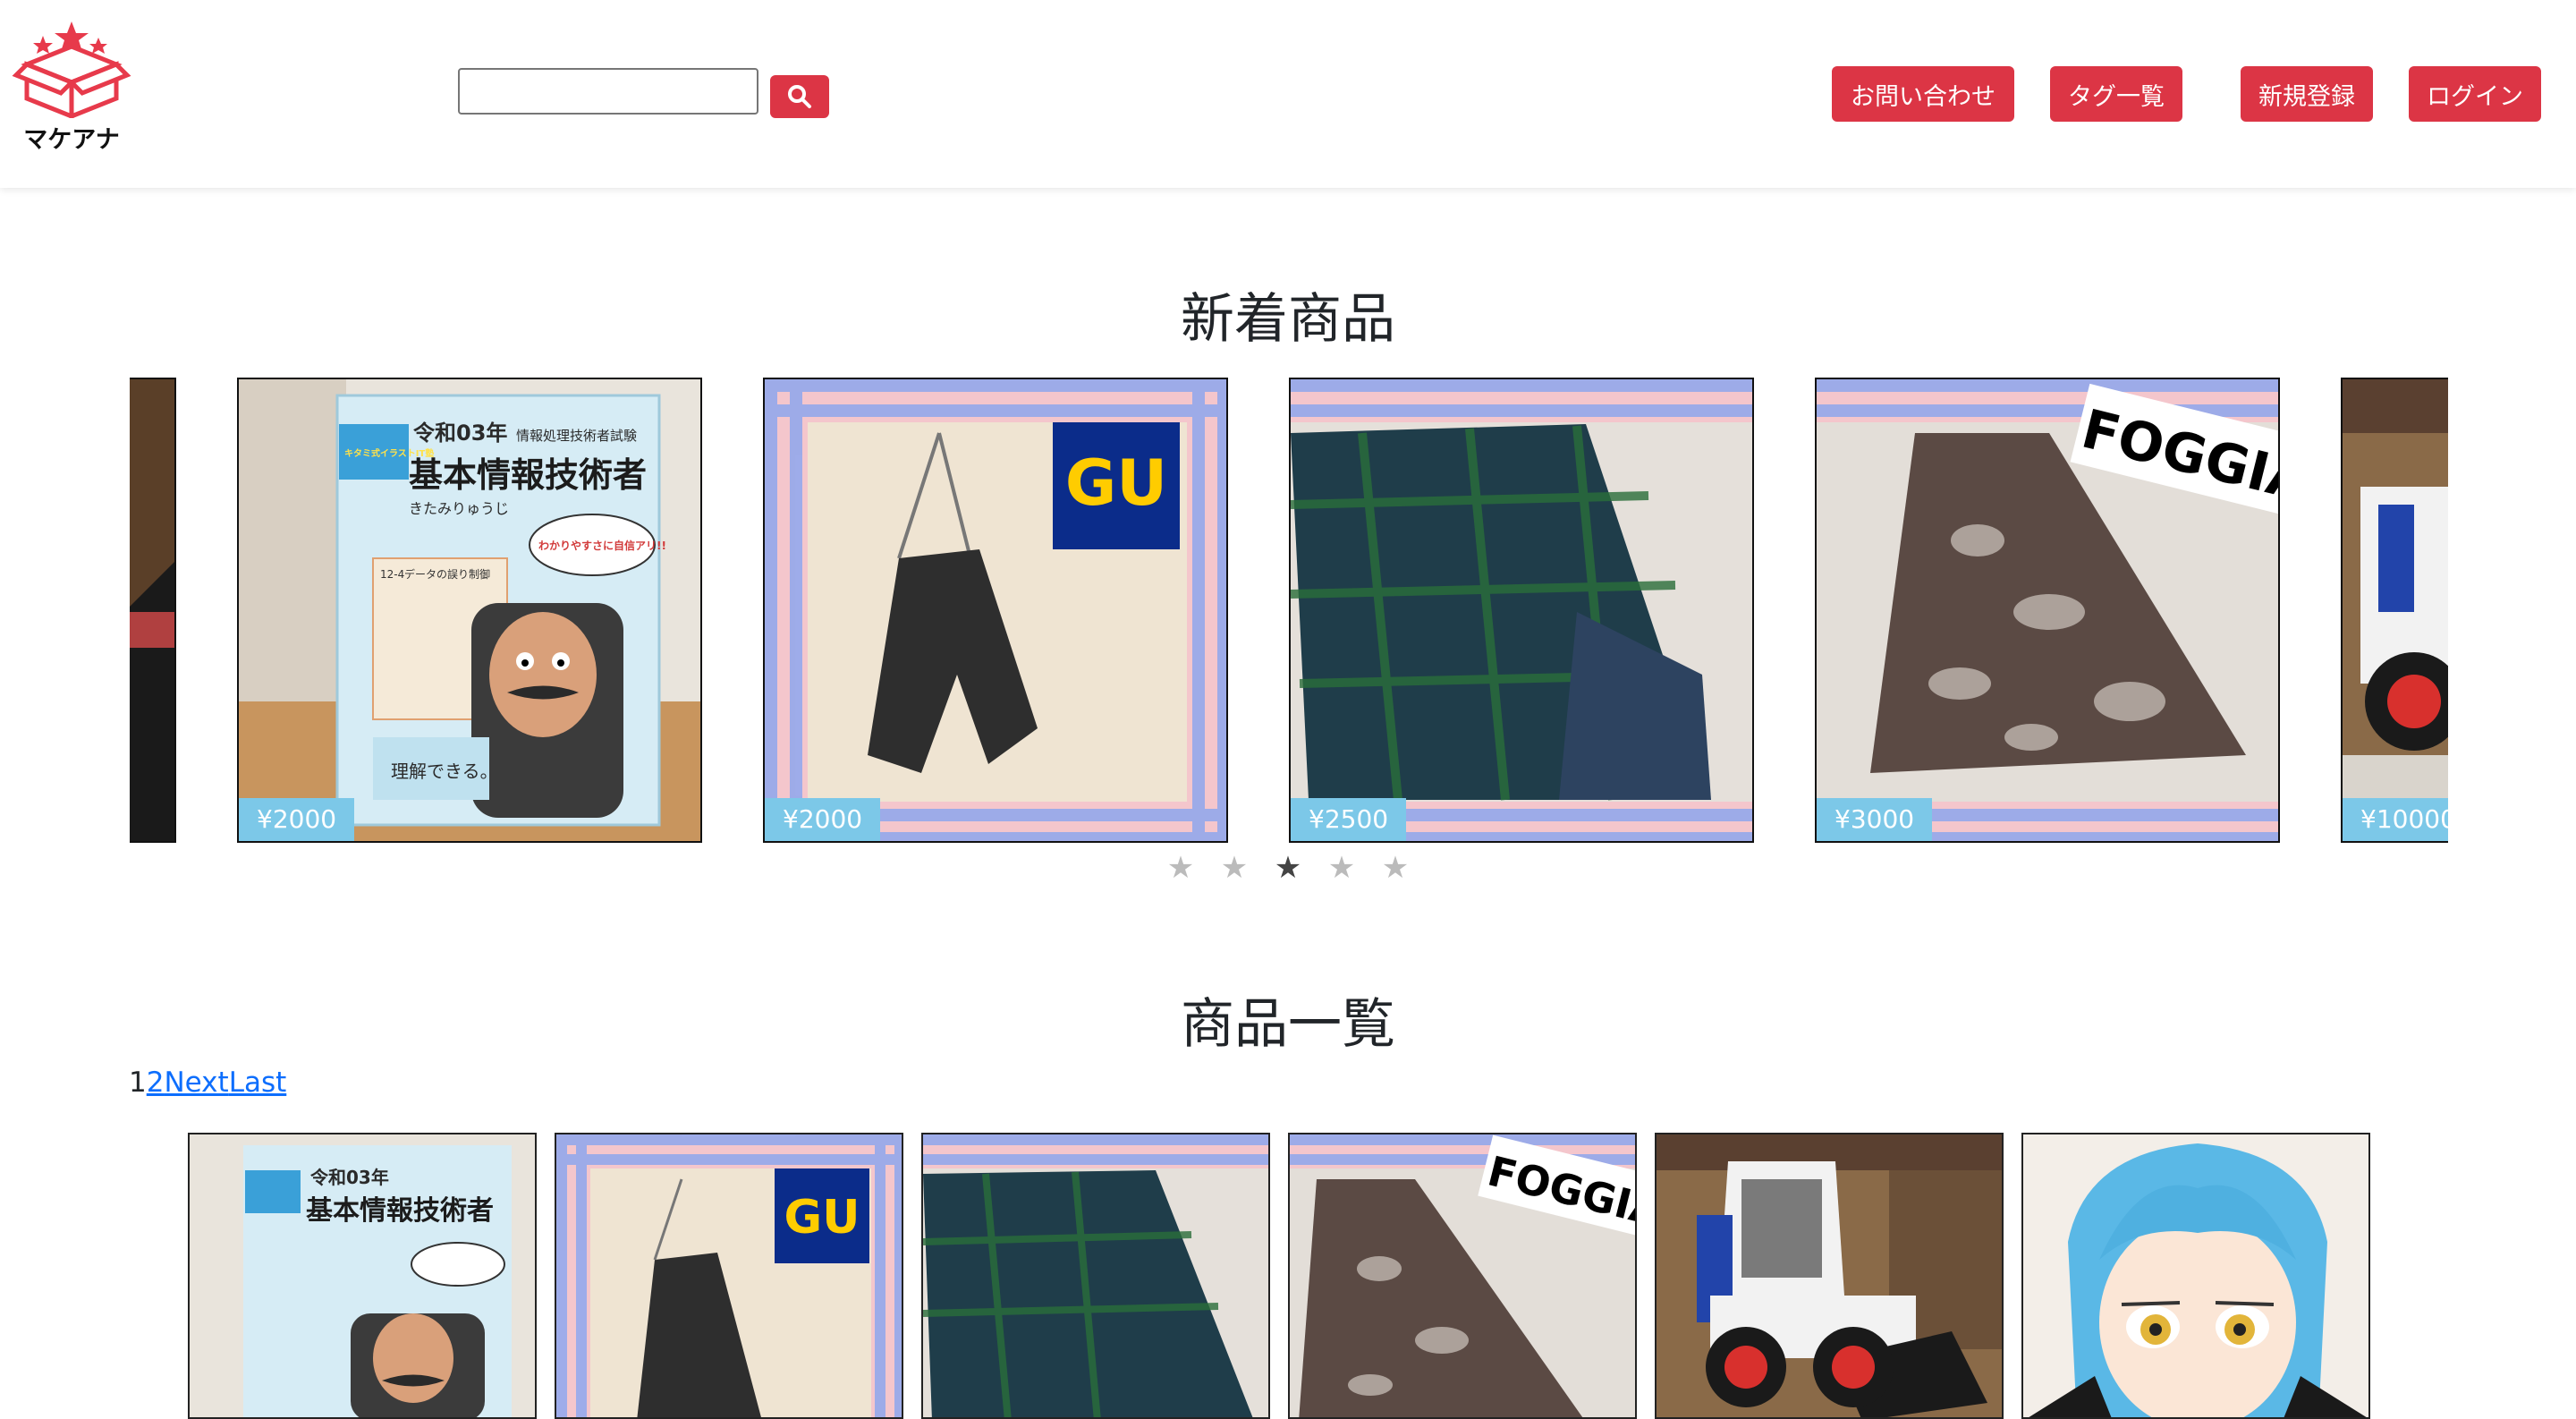 Image resolution: width=2576 pixels, height=1419 pixels. I want to click on book-chapter-title: データの誤り制御, so click(447, 574).